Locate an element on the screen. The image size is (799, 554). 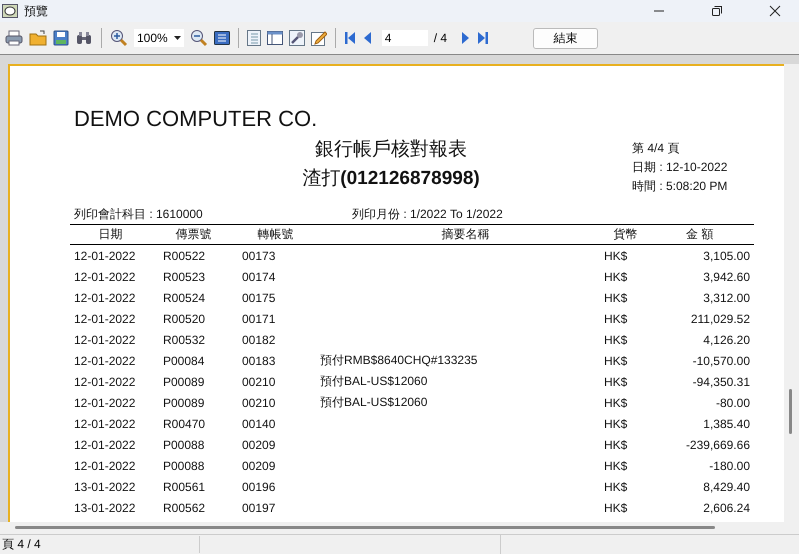
table-cell-text: 00173 is located at coordinates (259, 255).